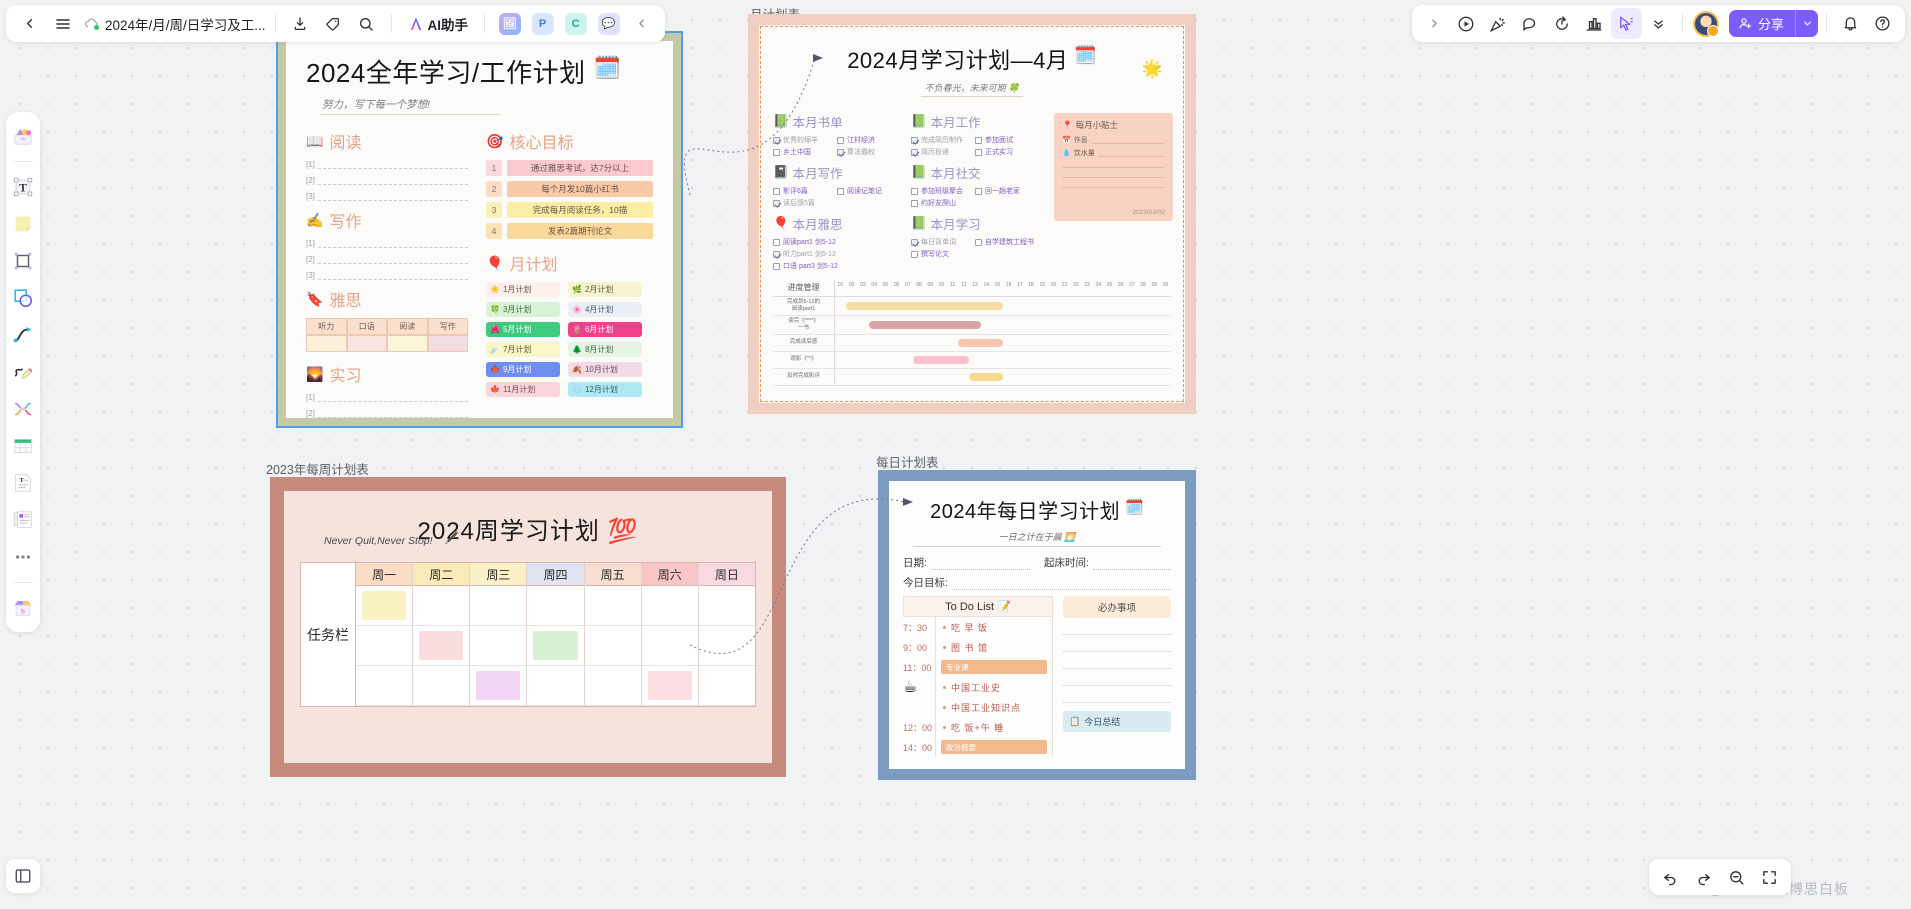  I want to click on checklist-item: 简历投递, so click(940, 152).